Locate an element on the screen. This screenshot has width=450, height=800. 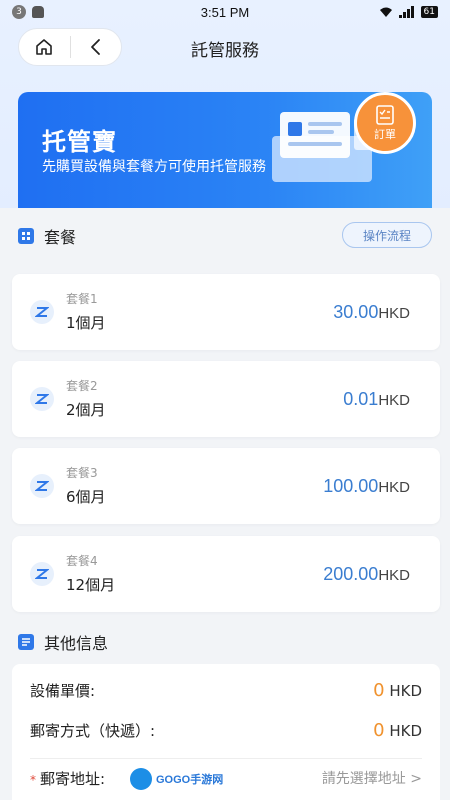
plan-price-value: 30.00 is located at coordinates (356, 312).